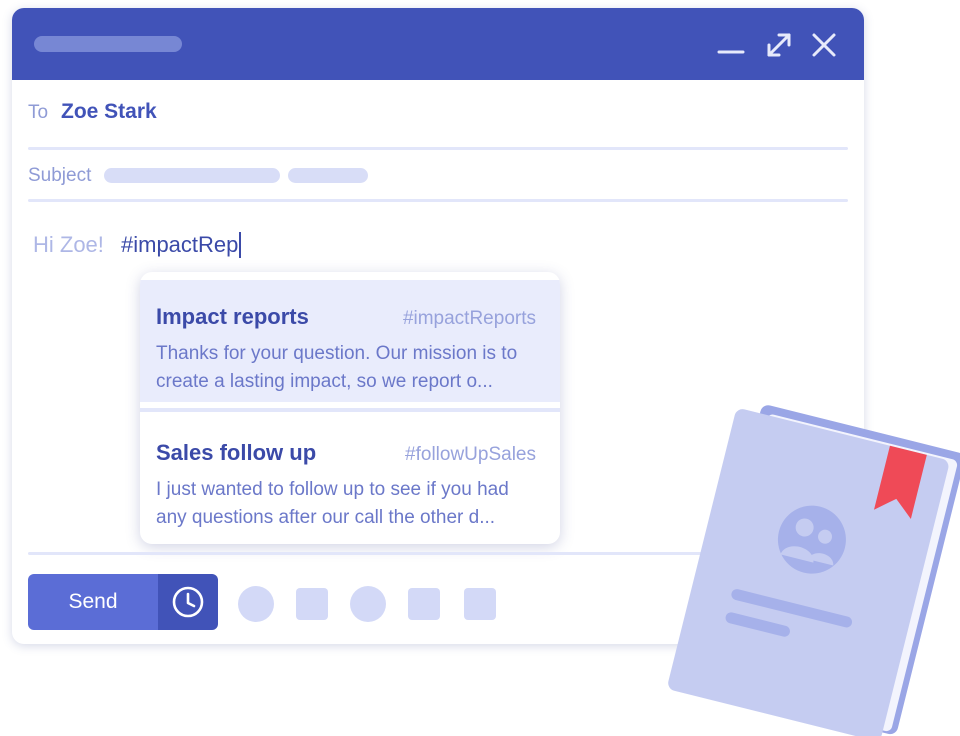 The height and width of the screenshot is (736, 960). What do you see at coordinates (93, 602) in the screenshot?
I see `send-button: Send` at bounding box center [93, 602].